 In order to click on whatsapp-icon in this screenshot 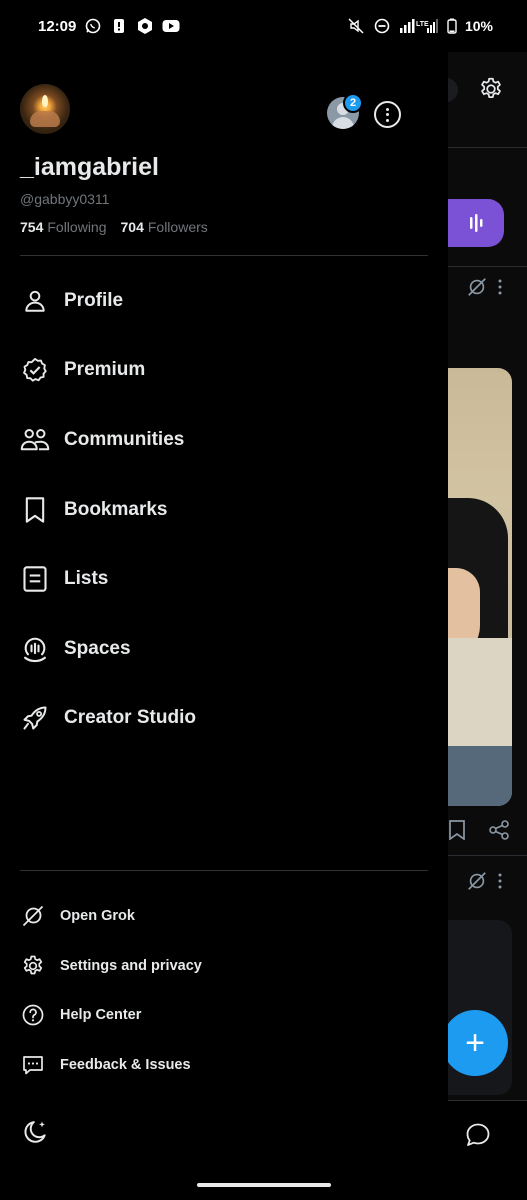, I will do `click(93, 26)`.